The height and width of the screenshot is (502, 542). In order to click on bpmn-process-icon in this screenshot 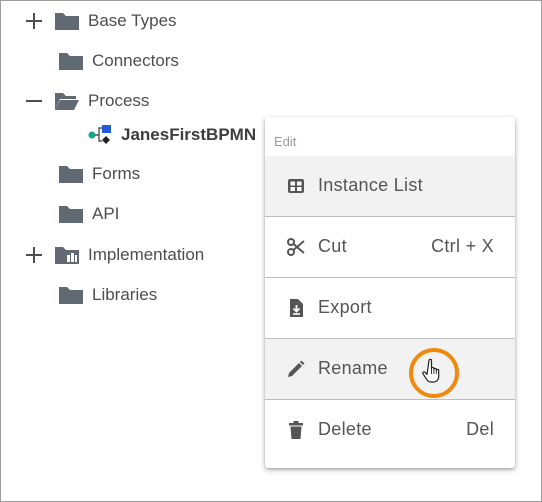, I will do `click(101, 135)`.